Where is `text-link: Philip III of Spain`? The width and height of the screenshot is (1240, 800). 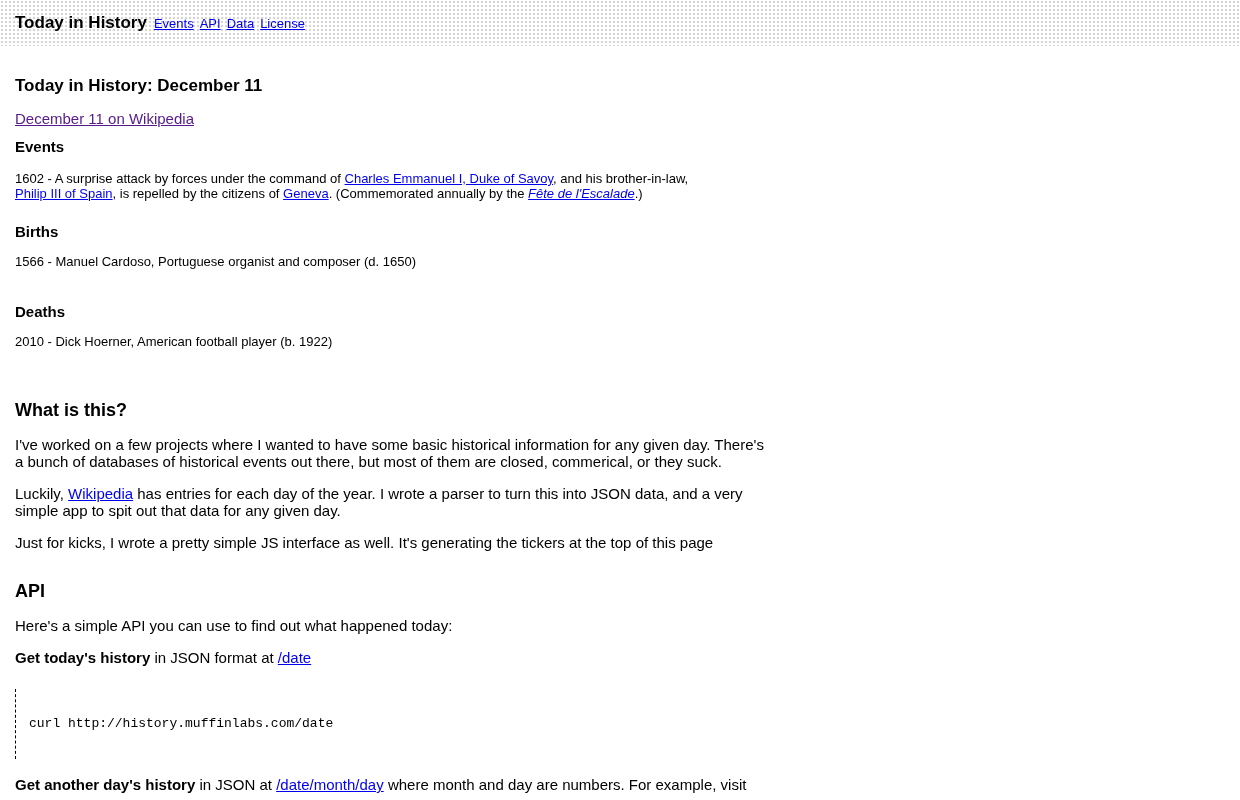 text-link: Philip III of Spain is located at coordinates (64, 193).